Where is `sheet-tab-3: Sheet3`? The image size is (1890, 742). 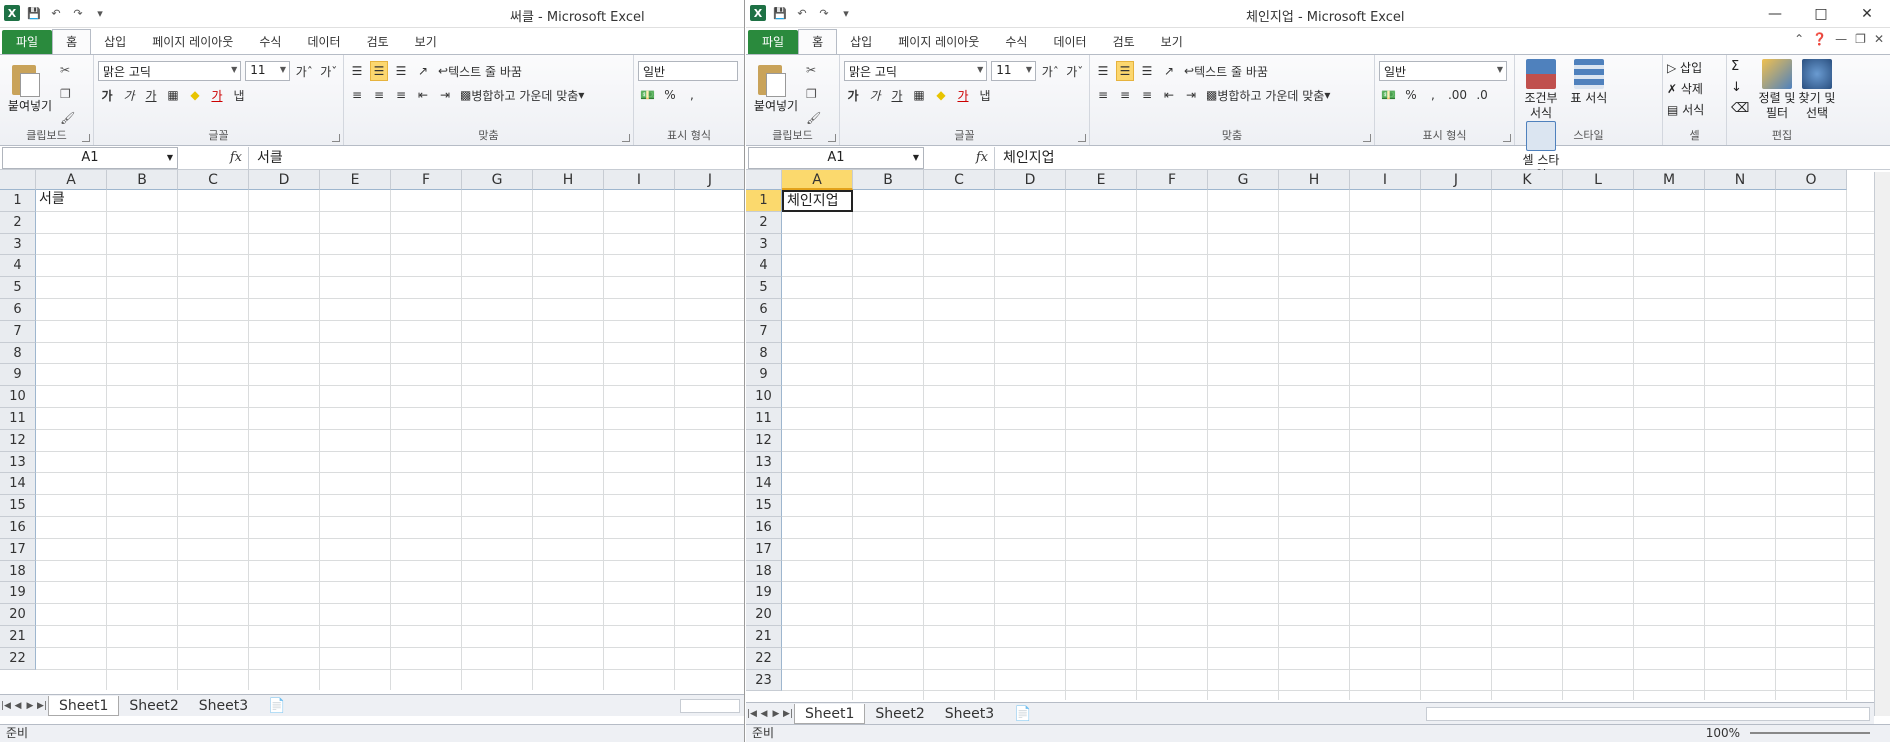 sheet-tab-3: Sheet3 is located at coordinates (969, 714).